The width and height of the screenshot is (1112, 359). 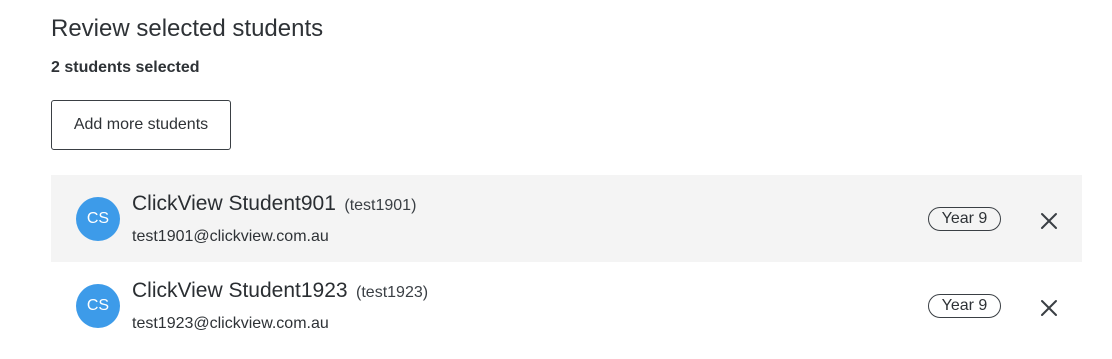 What do you see at coordinates (230, 236) in the screenshot?
I see `student-email: test1901@clickview.com.au` at bounding box center [230, 236].